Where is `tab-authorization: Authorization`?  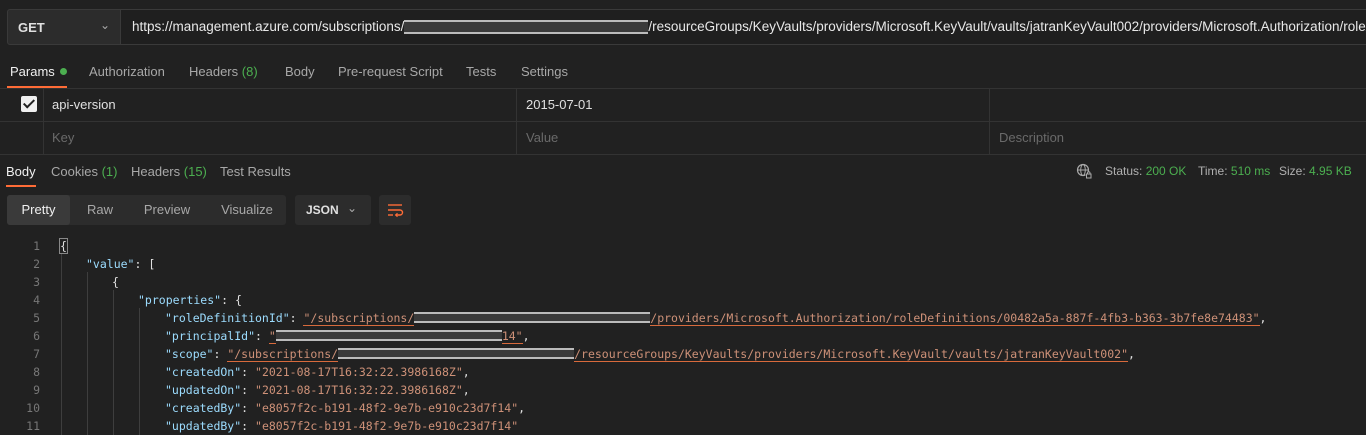
tab-authorization: Authorization is located at coordinates (127, 71).